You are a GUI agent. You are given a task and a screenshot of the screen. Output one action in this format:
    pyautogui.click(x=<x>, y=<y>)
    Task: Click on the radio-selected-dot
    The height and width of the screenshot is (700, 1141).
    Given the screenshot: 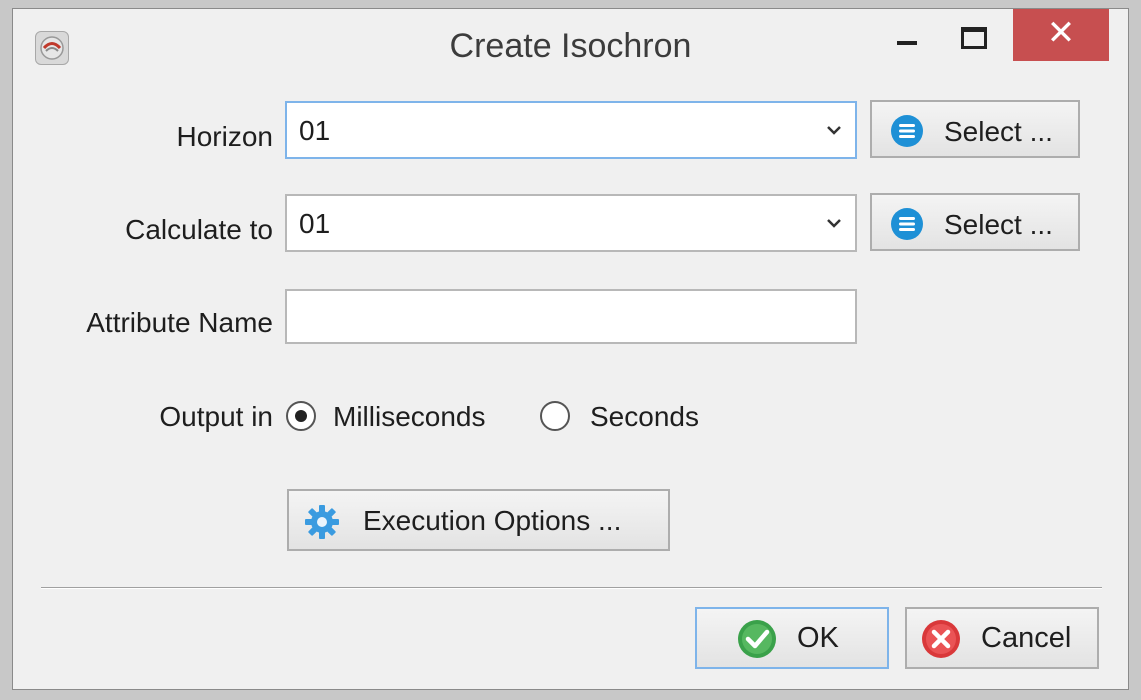 What is the action you would take?
    pyautogui.click(x=301, y=416)
    